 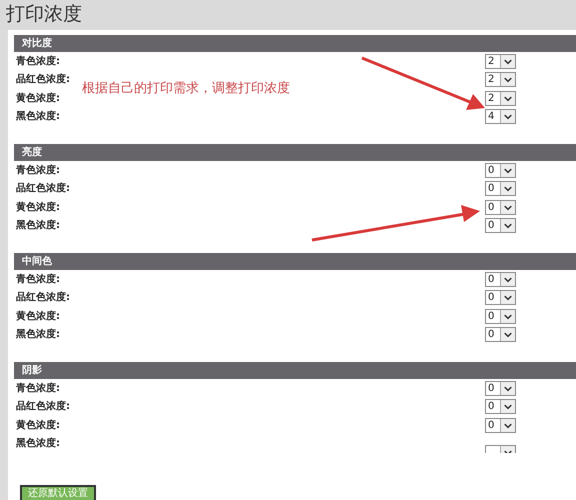 I want to click on section-header: 中间色, so click(x=295, y=261).